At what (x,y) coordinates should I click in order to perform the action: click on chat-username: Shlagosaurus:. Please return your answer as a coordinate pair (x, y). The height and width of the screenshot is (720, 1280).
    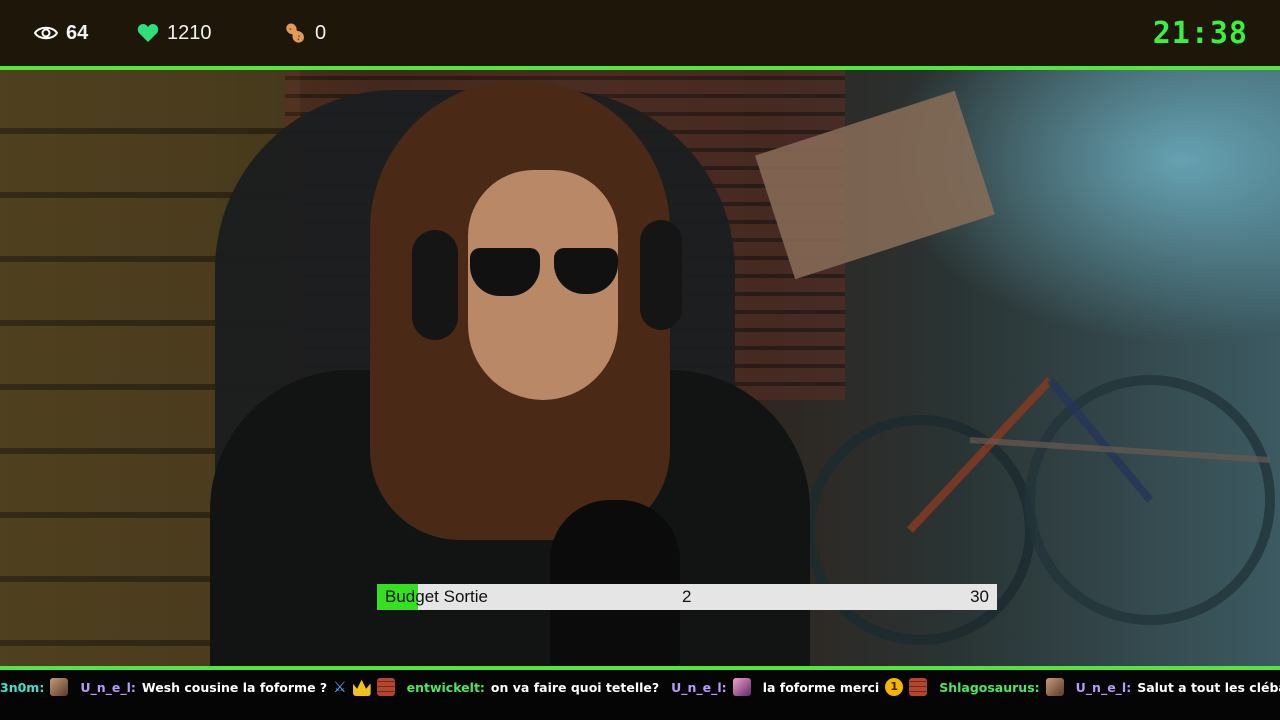
    Looking at the image, I should click on (989, 687).